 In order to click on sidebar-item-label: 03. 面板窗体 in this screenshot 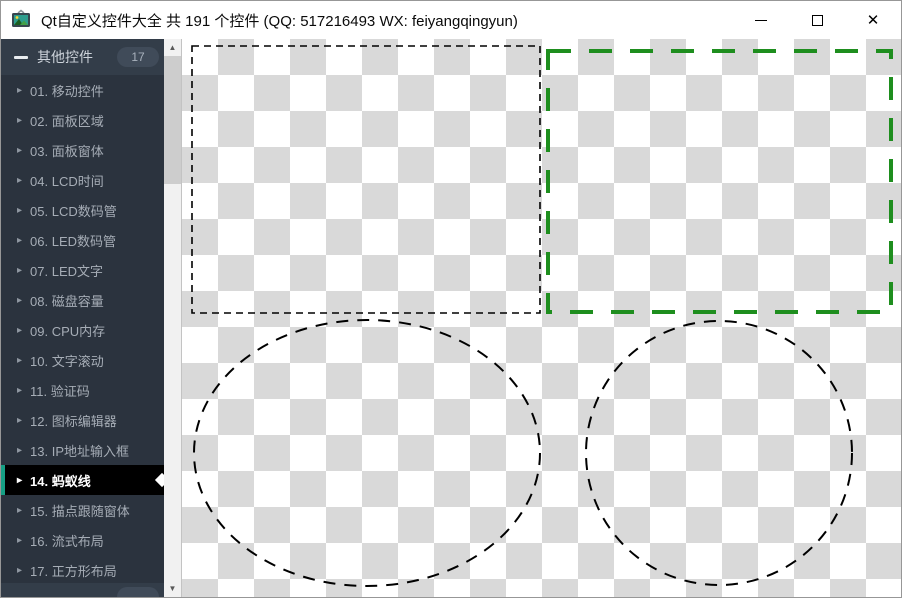, I will do `click(67, 151)`.